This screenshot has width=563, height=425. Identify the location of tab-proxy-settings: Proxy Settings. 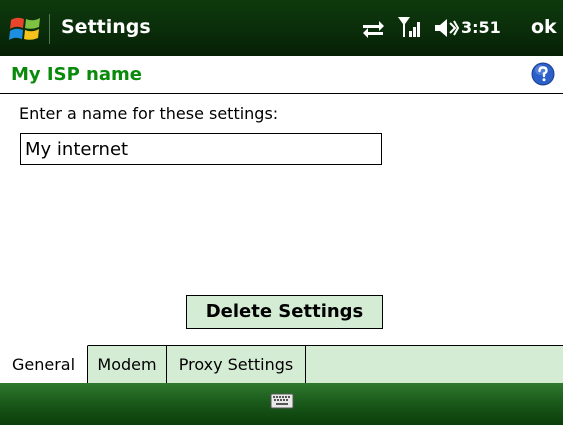
(236, 364).